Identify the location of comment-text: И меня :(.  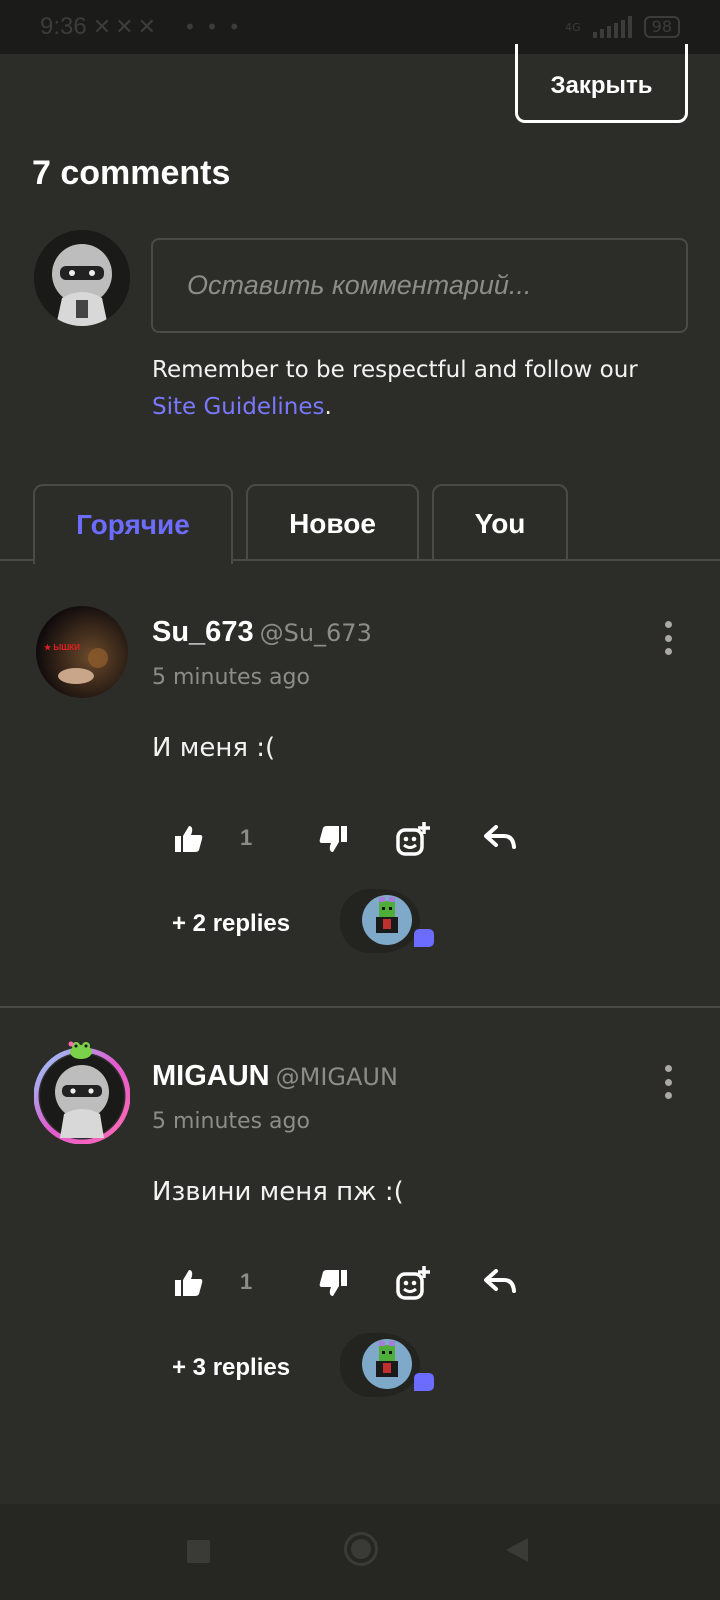
(214, 748).